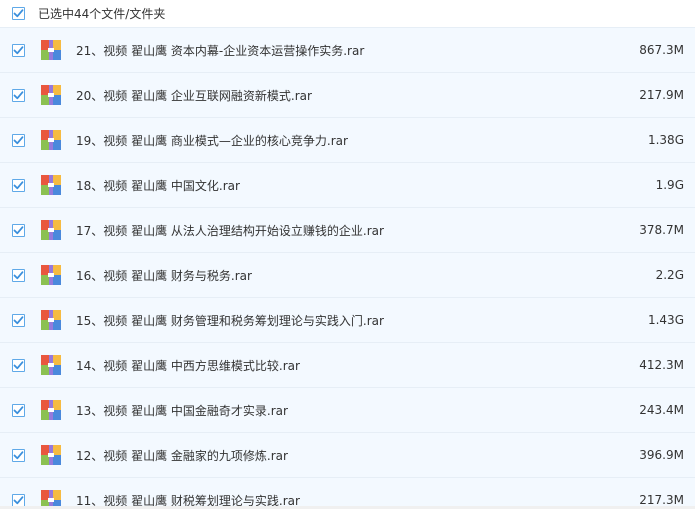 This screenshot has width=695, height=509. What do you see at coordinates (347, 13) in the screenshot?
I see `selection-header: 已选中44个文件/文件夹` at bounding box center [347, 13].